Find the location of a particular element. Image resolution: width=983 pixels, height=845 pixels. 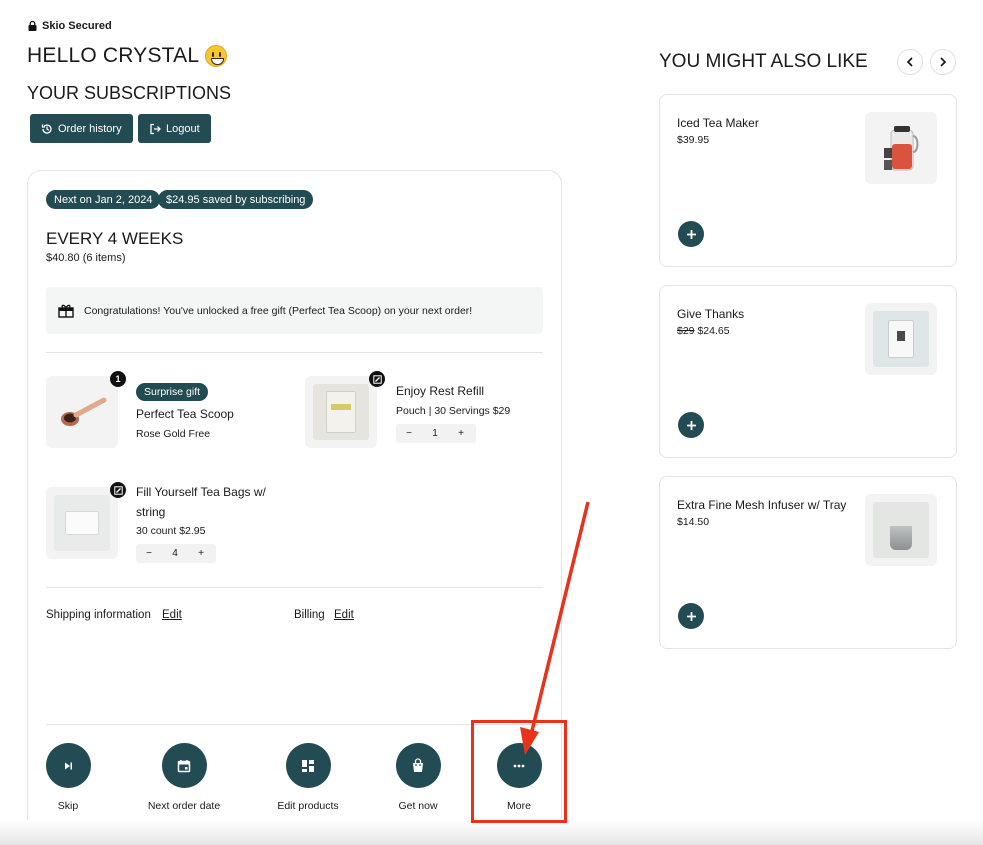

annotation-arrow-icon is located at coordinates (555, 628).